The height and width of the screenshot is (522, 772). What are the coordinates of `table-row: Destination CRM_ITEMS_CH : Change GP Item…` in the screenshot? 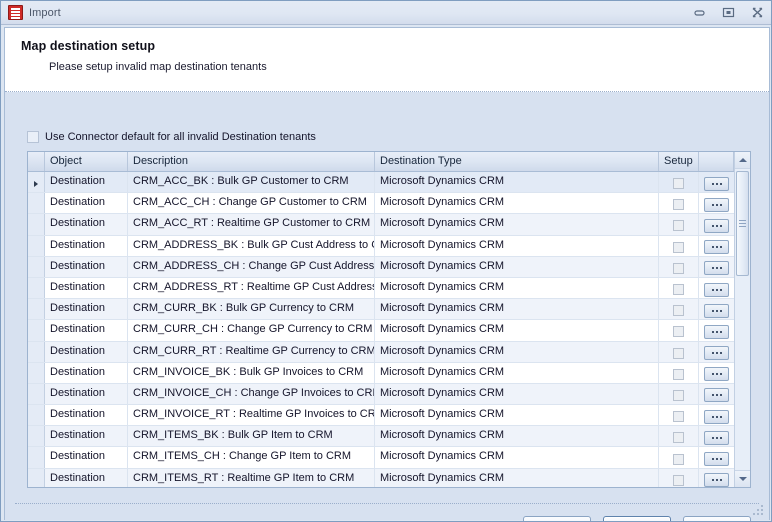 It's located at (381, 458).